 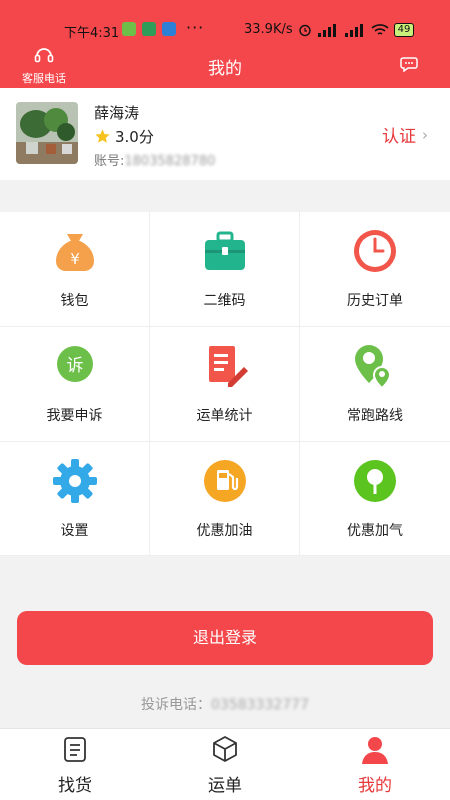 What do you see at coordinates (225, 786) in the screenshot?
I see `tab-label: 运单` at bounding box center [225, 786].